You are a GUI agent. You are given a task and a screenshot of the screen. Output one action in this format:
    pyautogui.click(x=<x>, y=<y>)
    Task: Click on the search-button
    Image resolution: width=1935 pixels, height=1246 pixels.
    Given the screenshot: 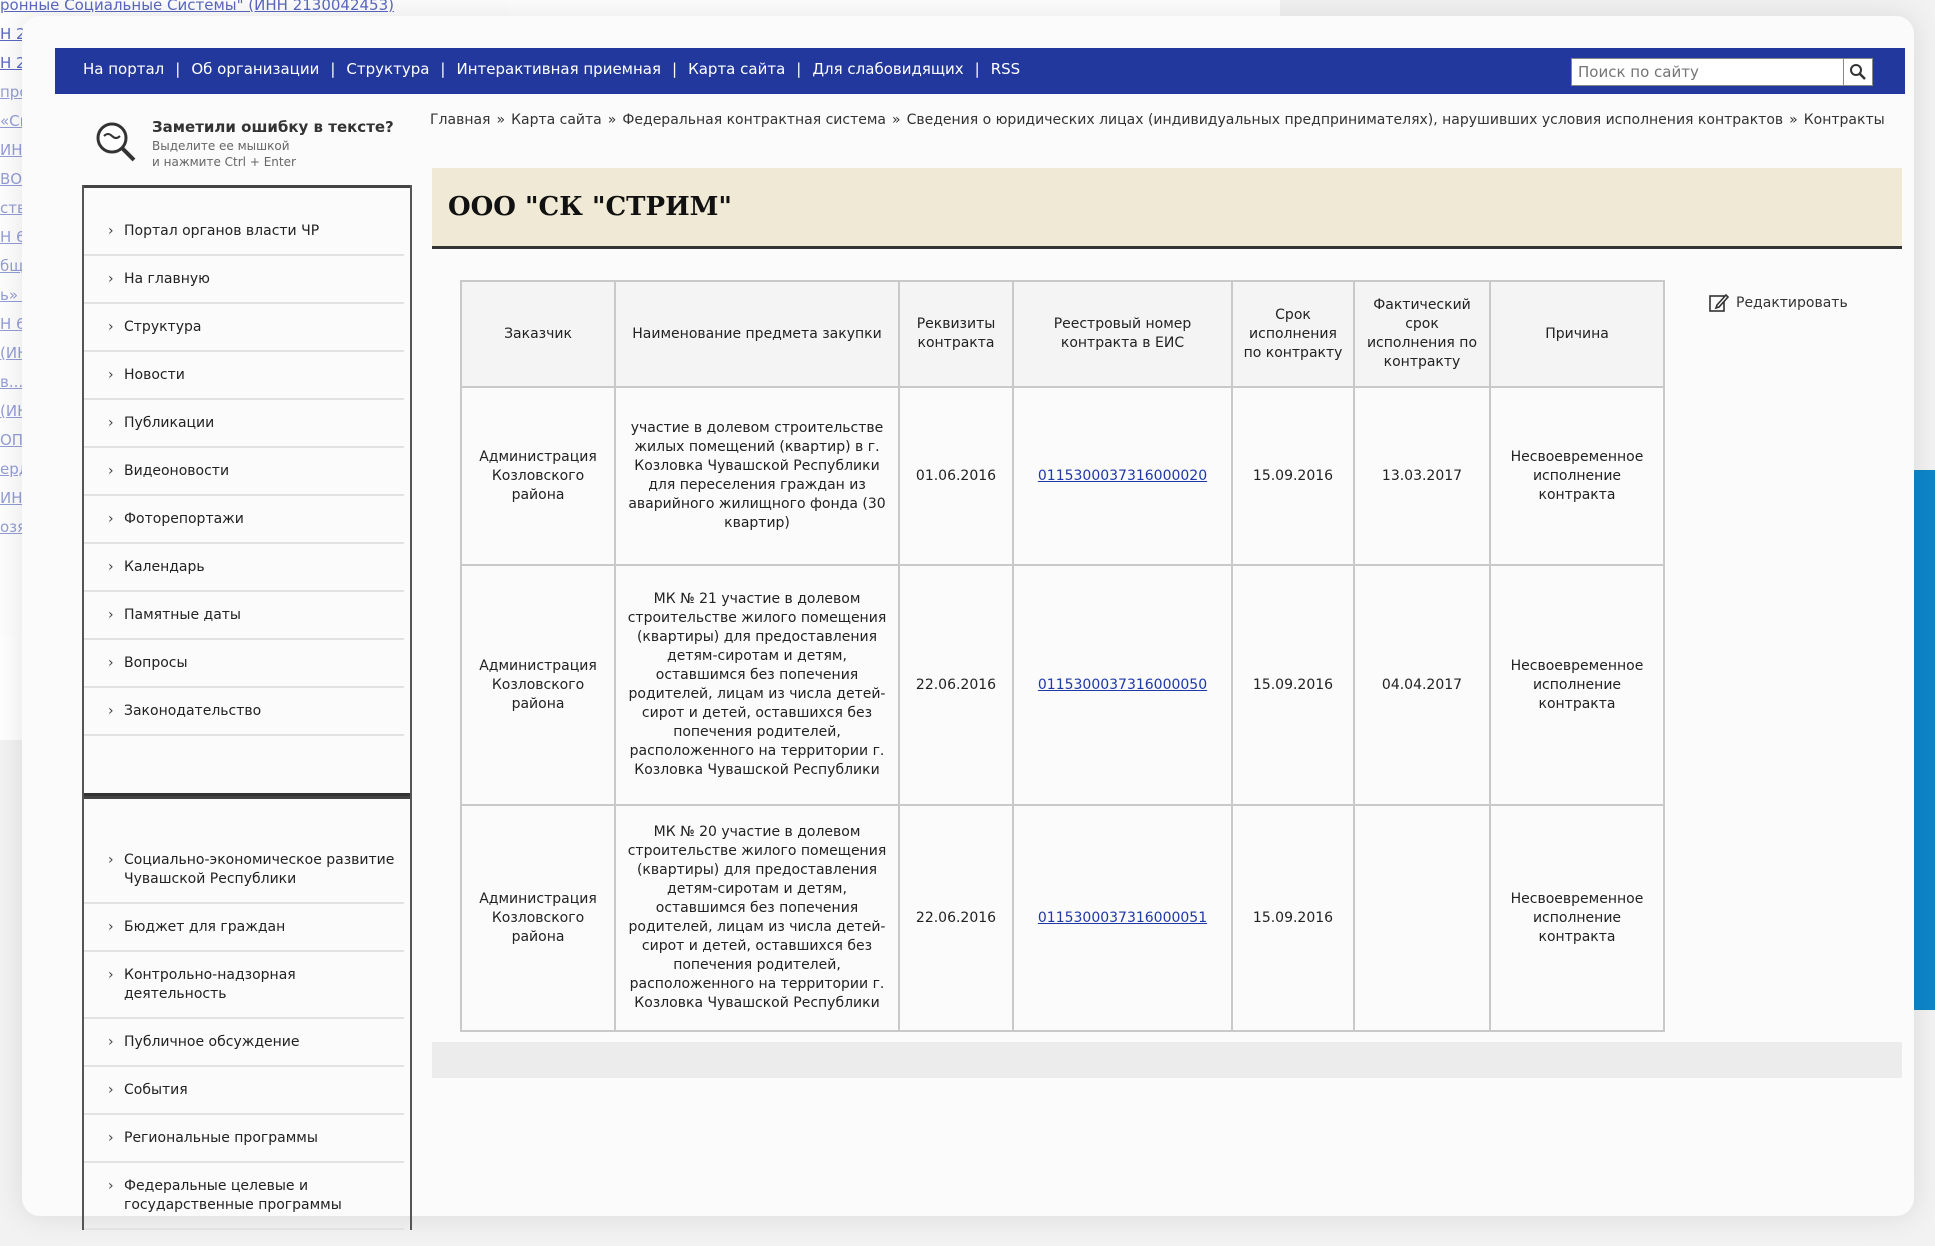 What is the action you would take?
    pyautogui.click(x=1857, y=72)
    